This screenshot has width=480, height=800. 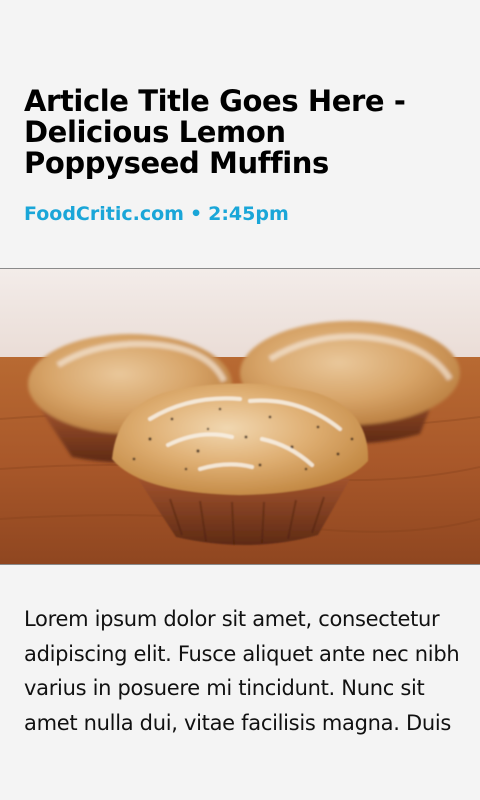 What do you see at coordinates (104, 214) in the screenshot?
I see `article-source: FoodCritic.com` at bounding box center [104, 214].